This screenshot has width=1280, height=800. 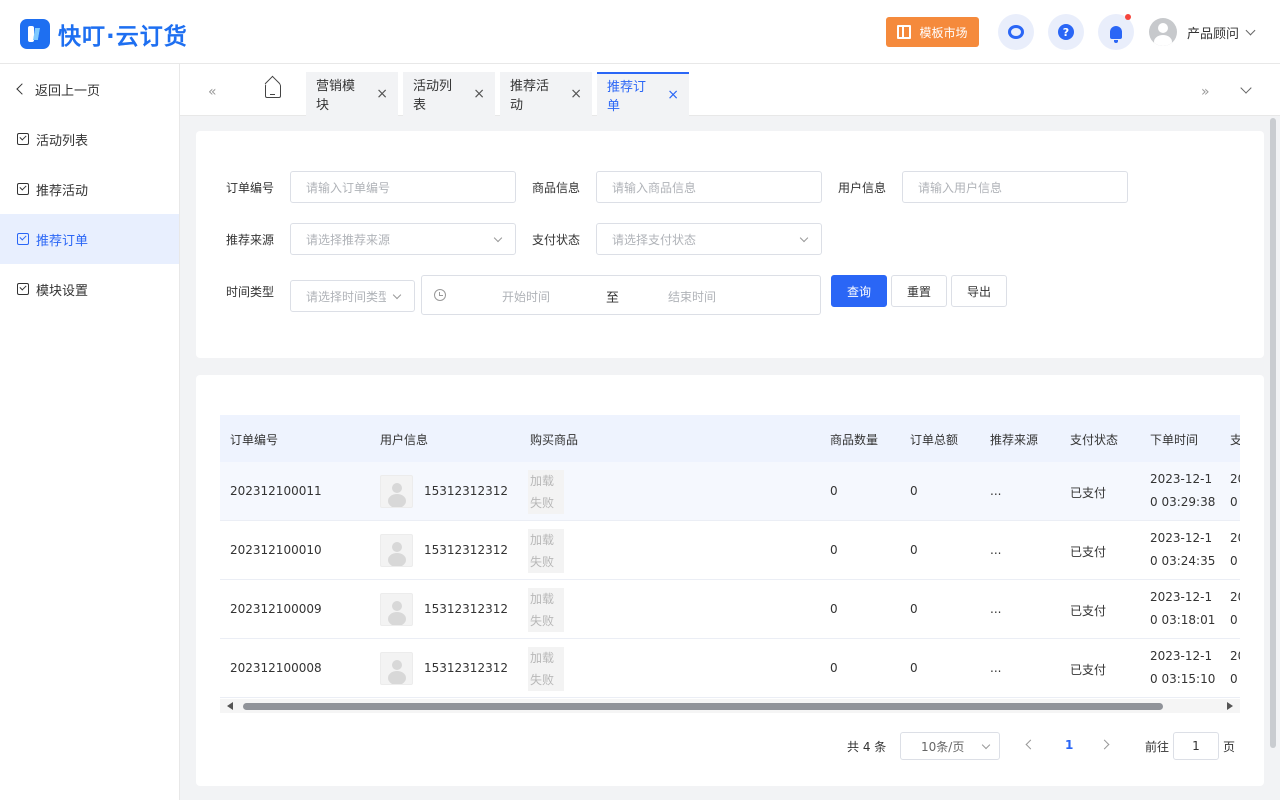 What do you see at coordinates (62, 191) in the screenshot?
I see `sidebar-item-label: 推荐活动` at bounding box center [62, 191].